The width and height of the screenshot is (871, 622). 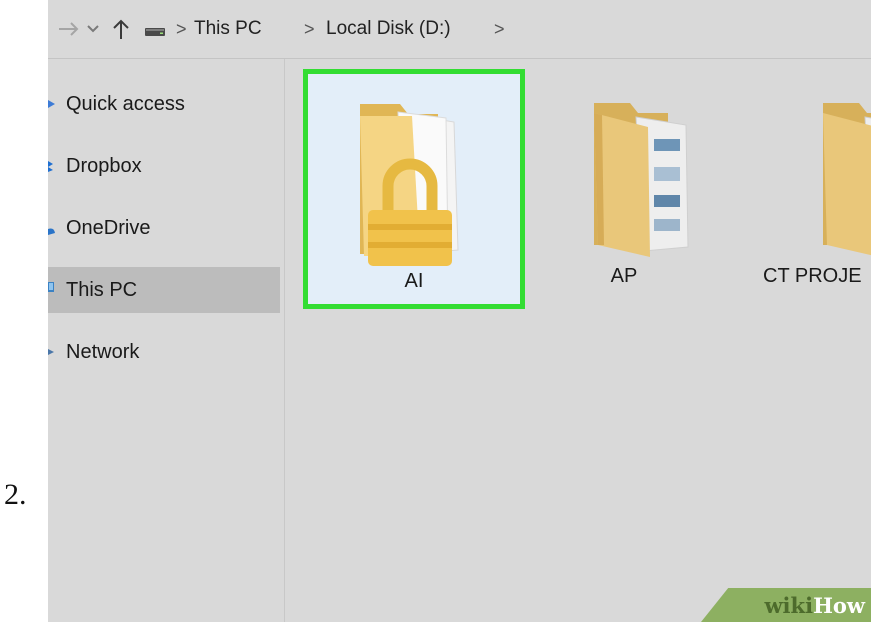 I want to click on watermark-wiki: wiki, so click(x=789, y=605).